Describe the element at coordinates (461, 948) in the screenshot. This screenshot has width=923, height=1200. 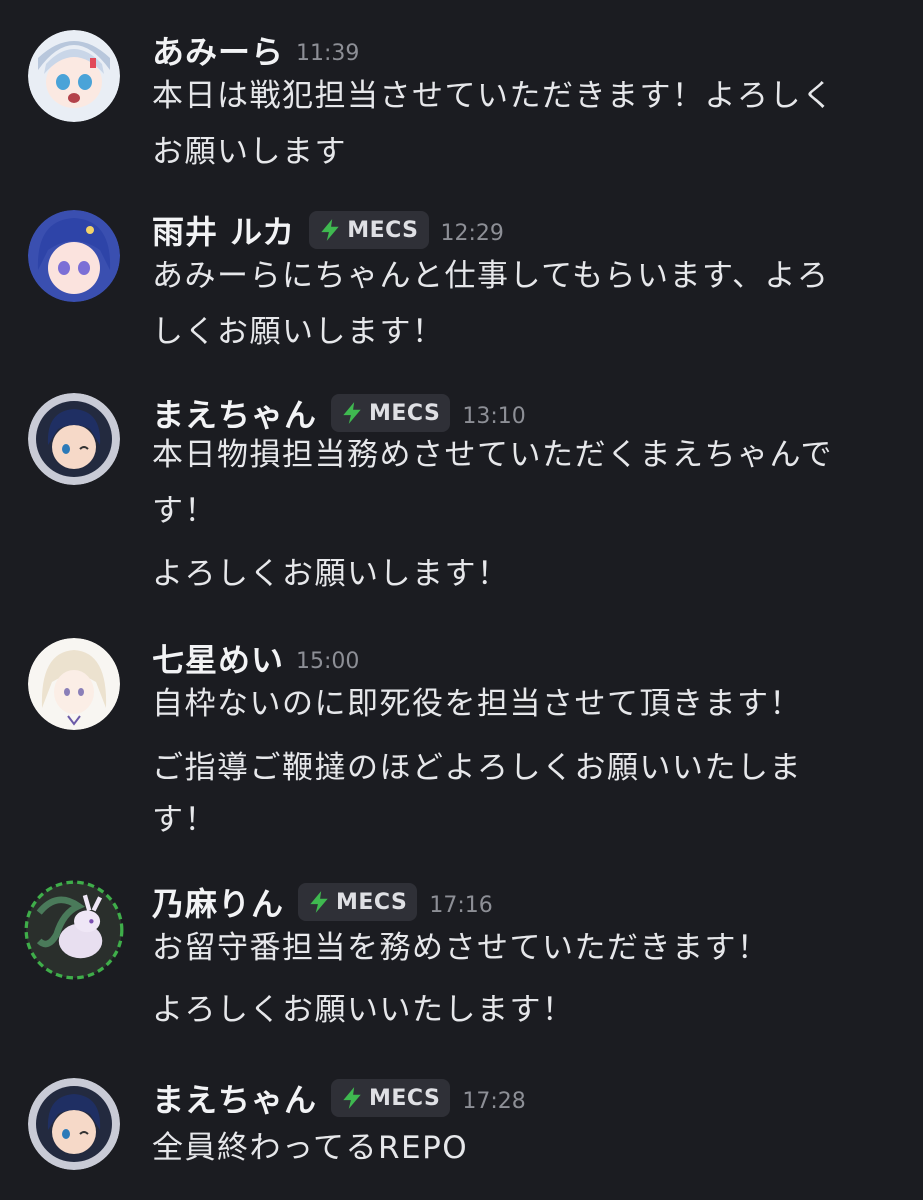
I see `message-text: お留守番担当を務めさせていただきます！` at that location.